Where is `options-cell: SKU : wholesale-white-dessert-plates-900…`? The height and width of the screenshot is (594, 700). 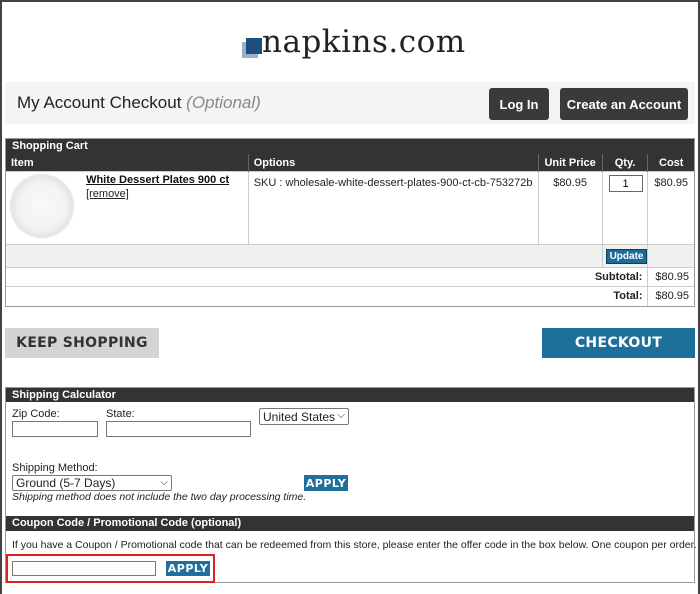
options-cell: SKU : wholesale-white-dessert-plates-900… is located at coordinates (393, 208).